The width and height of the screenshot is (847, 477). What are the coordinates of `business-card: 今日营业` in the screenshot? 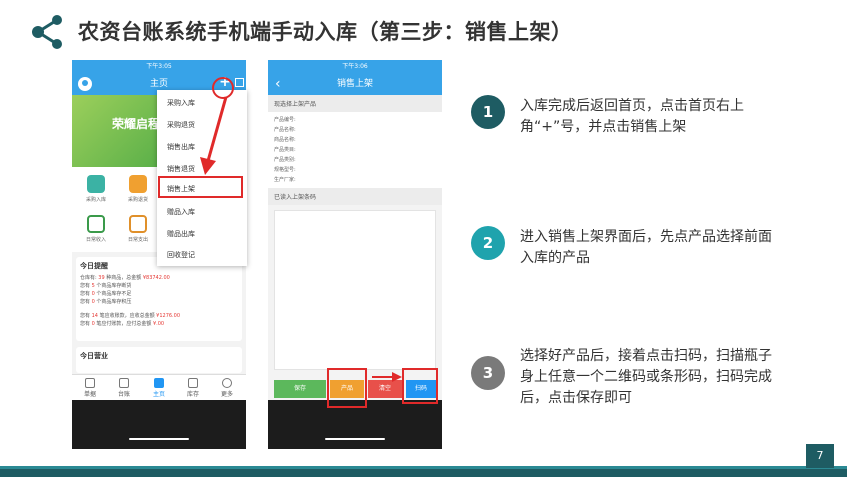 It's located at (159, 360).